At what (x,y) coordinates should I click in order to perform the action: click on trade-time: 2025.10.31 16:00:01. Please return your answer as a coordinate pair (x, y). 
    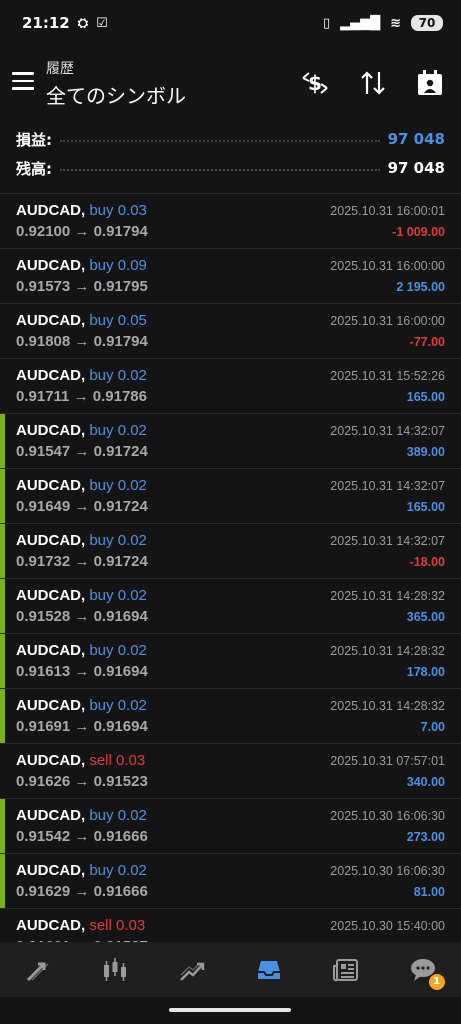
    Looking at the image, I should click on (387, 211).